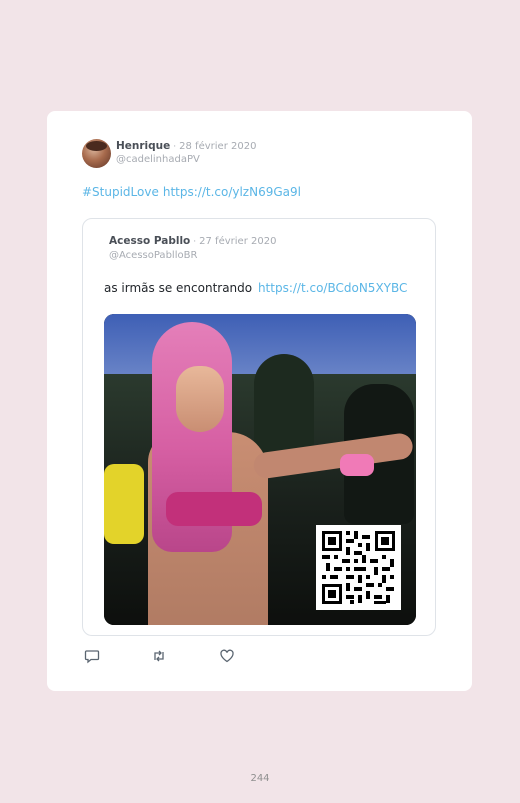 The height and width of the screenshot is (803, 520). What do you see at coordinates (200, 399) in the screenshot?
I see `main-figure-face` at bounding box center [200, 399].